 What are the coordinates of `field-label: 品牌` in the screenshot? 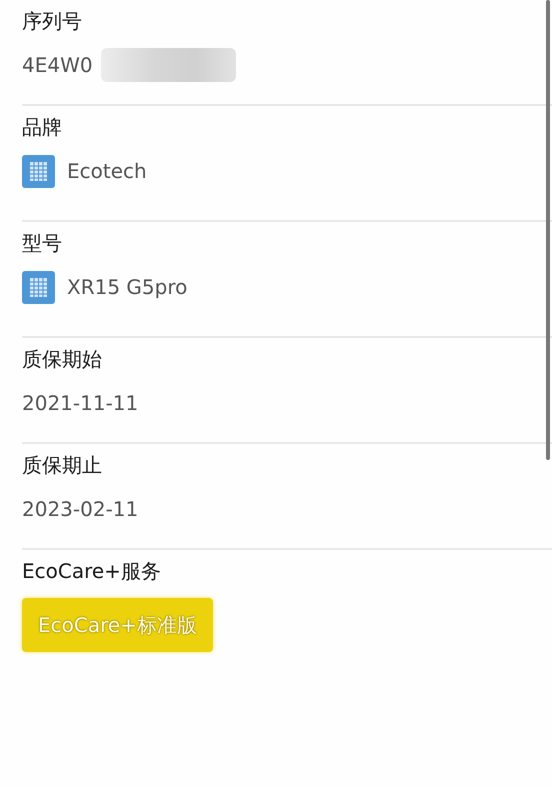 It's located at (42, 127).